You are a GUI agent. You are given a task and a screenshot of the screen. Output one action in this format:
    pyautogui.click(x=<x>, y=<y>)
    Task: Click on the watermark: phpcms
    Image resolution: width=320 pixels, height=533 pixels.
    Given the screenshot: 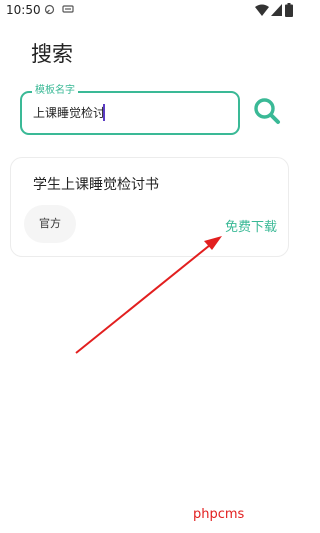 What is the action you would take?
    pyautogui.click(x=219, y=514)
    